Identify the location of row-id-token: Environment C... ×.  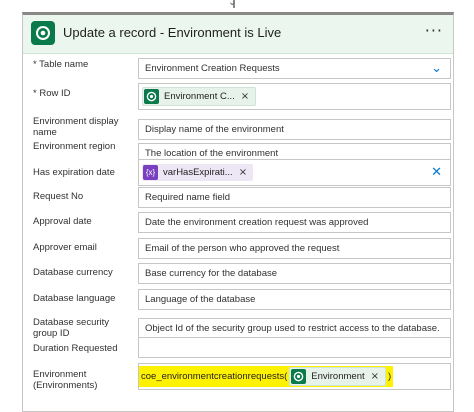
(199, 96).